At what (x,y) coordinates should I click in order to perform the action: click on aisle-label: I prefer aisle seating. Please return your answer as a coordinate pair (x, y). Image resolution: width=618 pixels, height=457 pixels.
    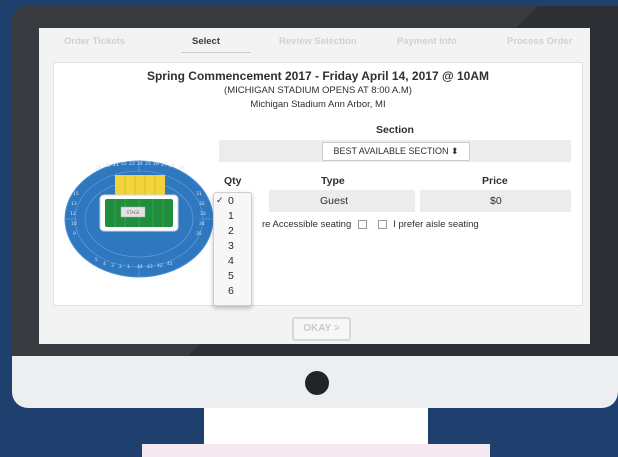
    Looking at the image, I should click on (436, 224).